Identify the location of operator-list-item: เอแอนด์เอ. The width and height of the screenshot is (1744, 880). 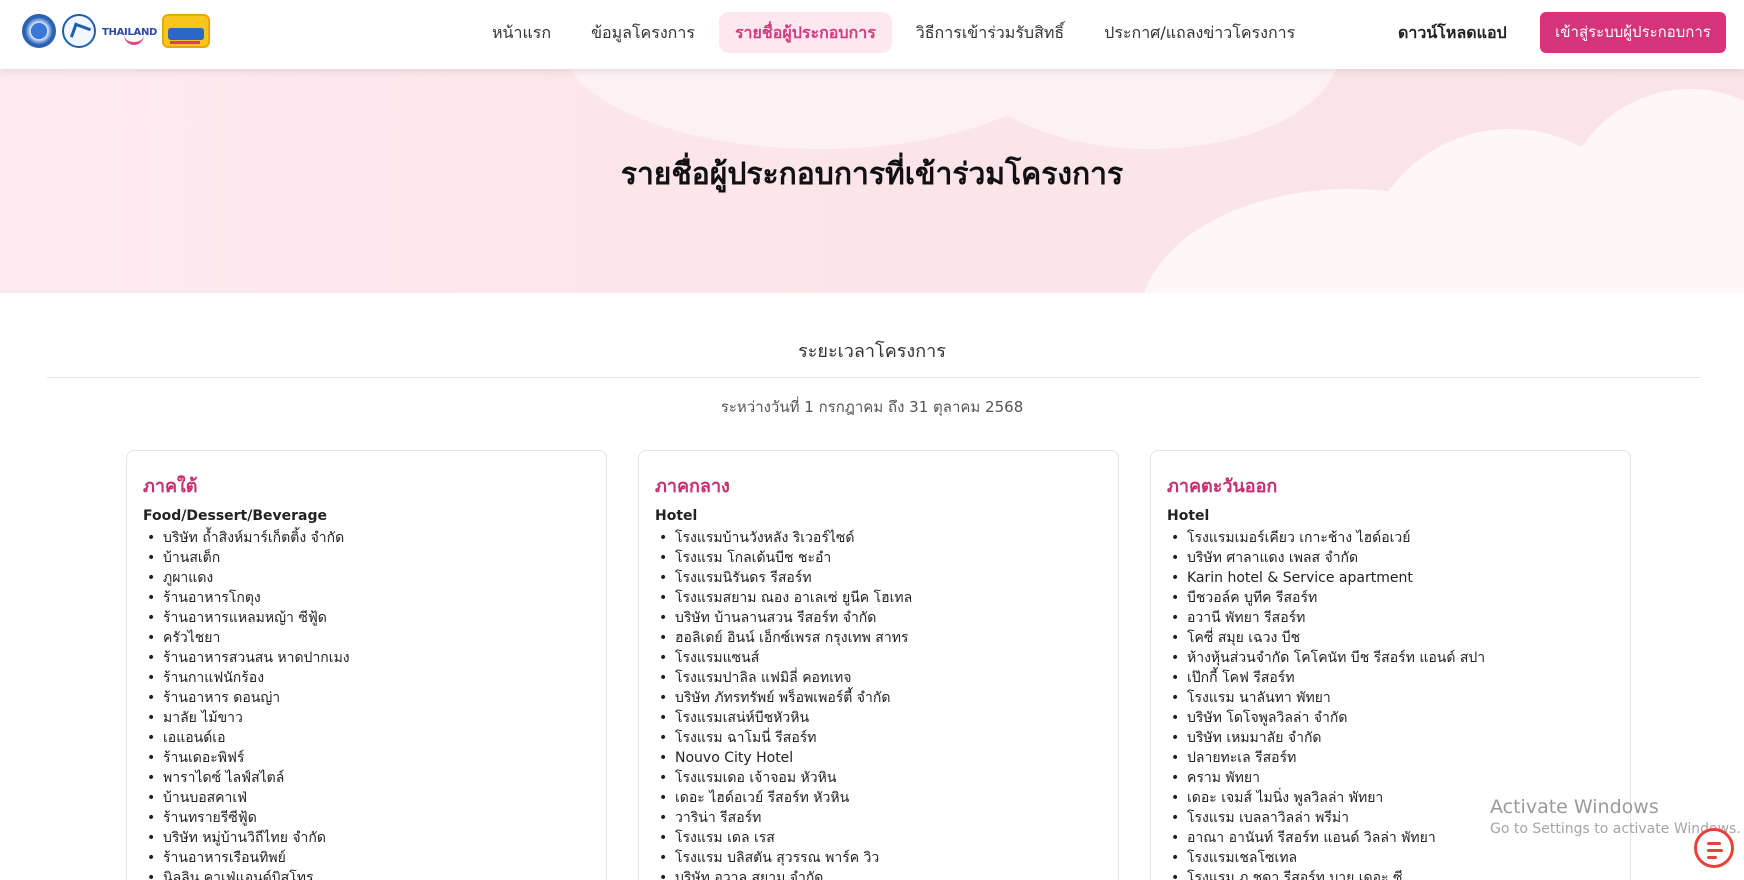
(246, 738).